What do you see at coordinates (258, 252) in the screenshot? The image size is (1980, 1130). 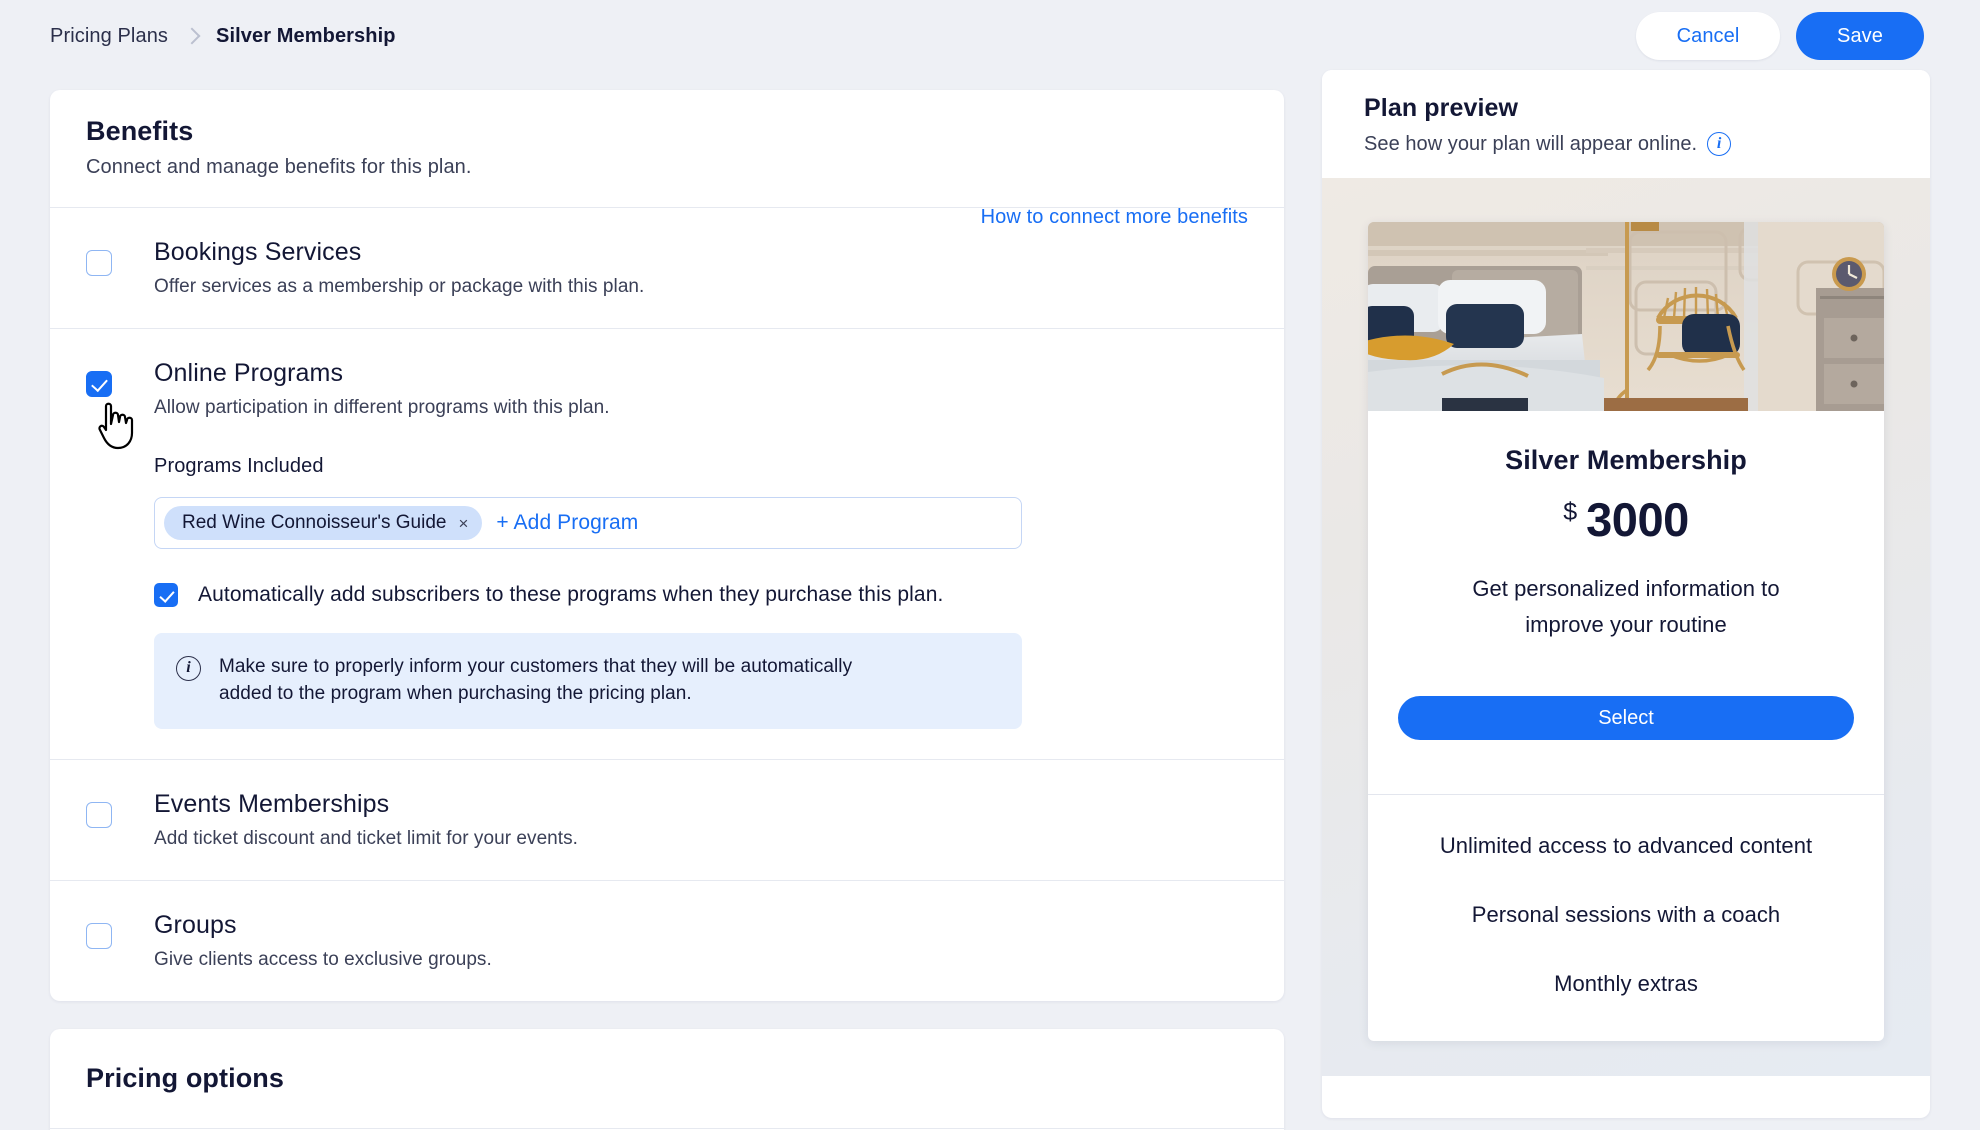 I see `benefit-title: Bookings Services` at bounding box center [258, 252].